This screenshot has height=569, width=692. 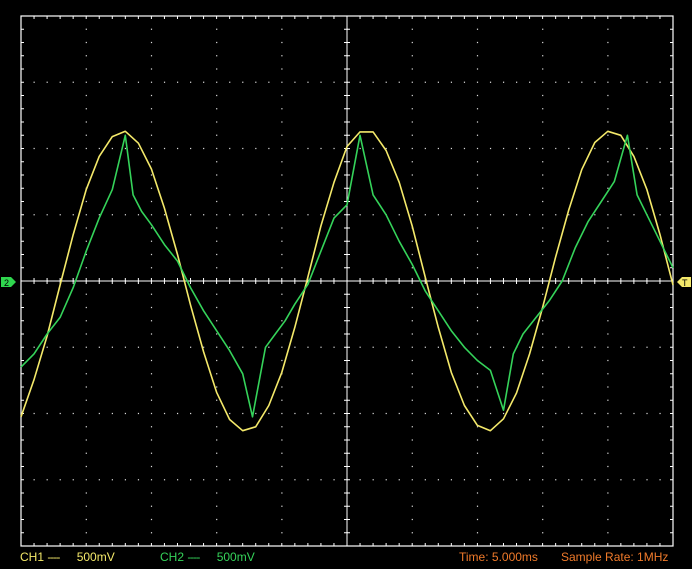 What do you see at coordinates (53, 557) in the screenshot?
I see `ch1-coupling-icon: ----` at bounding box center [53, 557].